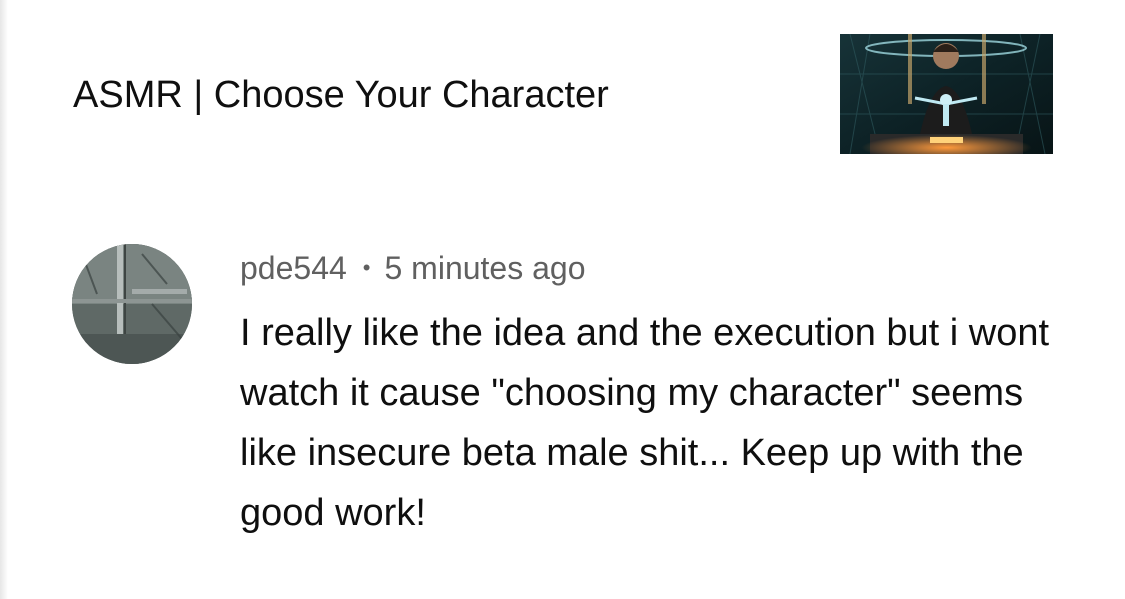  I want to click on thumbnail-image, so click(946, 94).